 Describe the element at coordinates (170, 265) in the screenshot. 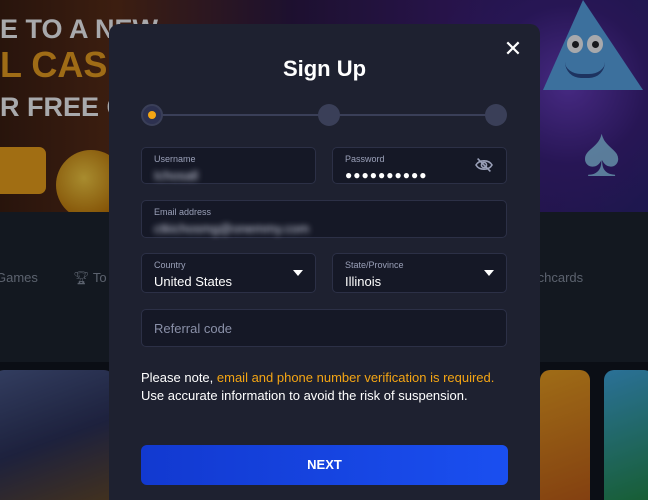

I see `country-label: Country` at that location.